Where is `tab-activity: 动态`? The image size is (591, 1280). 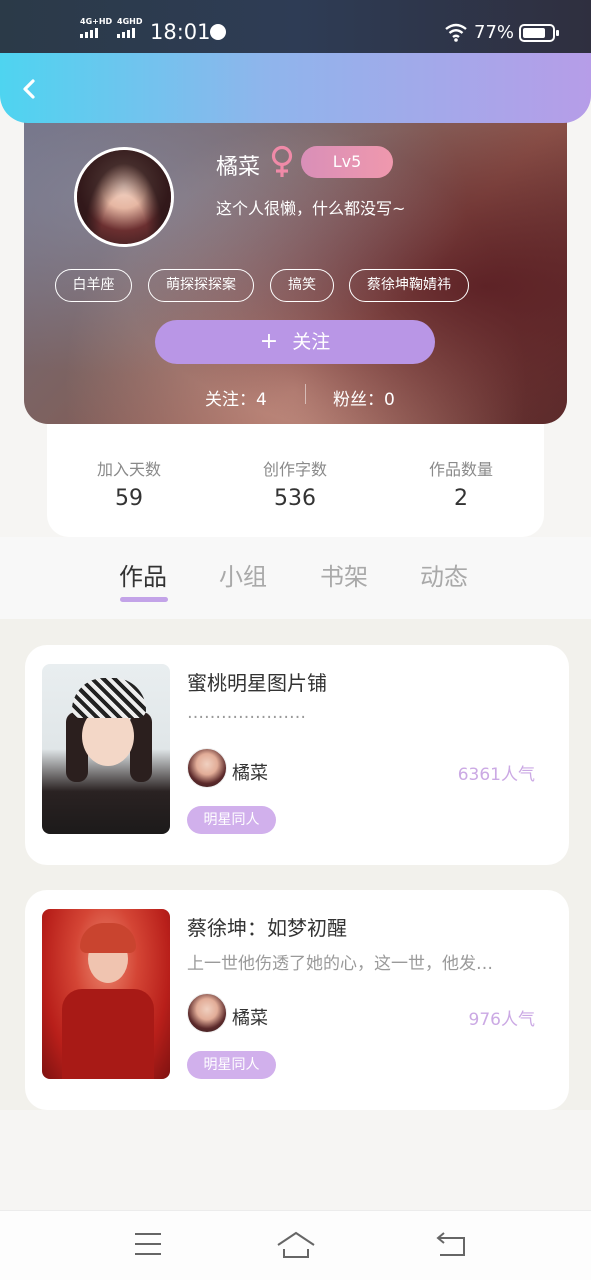 tab-activity: 动态 is located at coordinates (444, 574).